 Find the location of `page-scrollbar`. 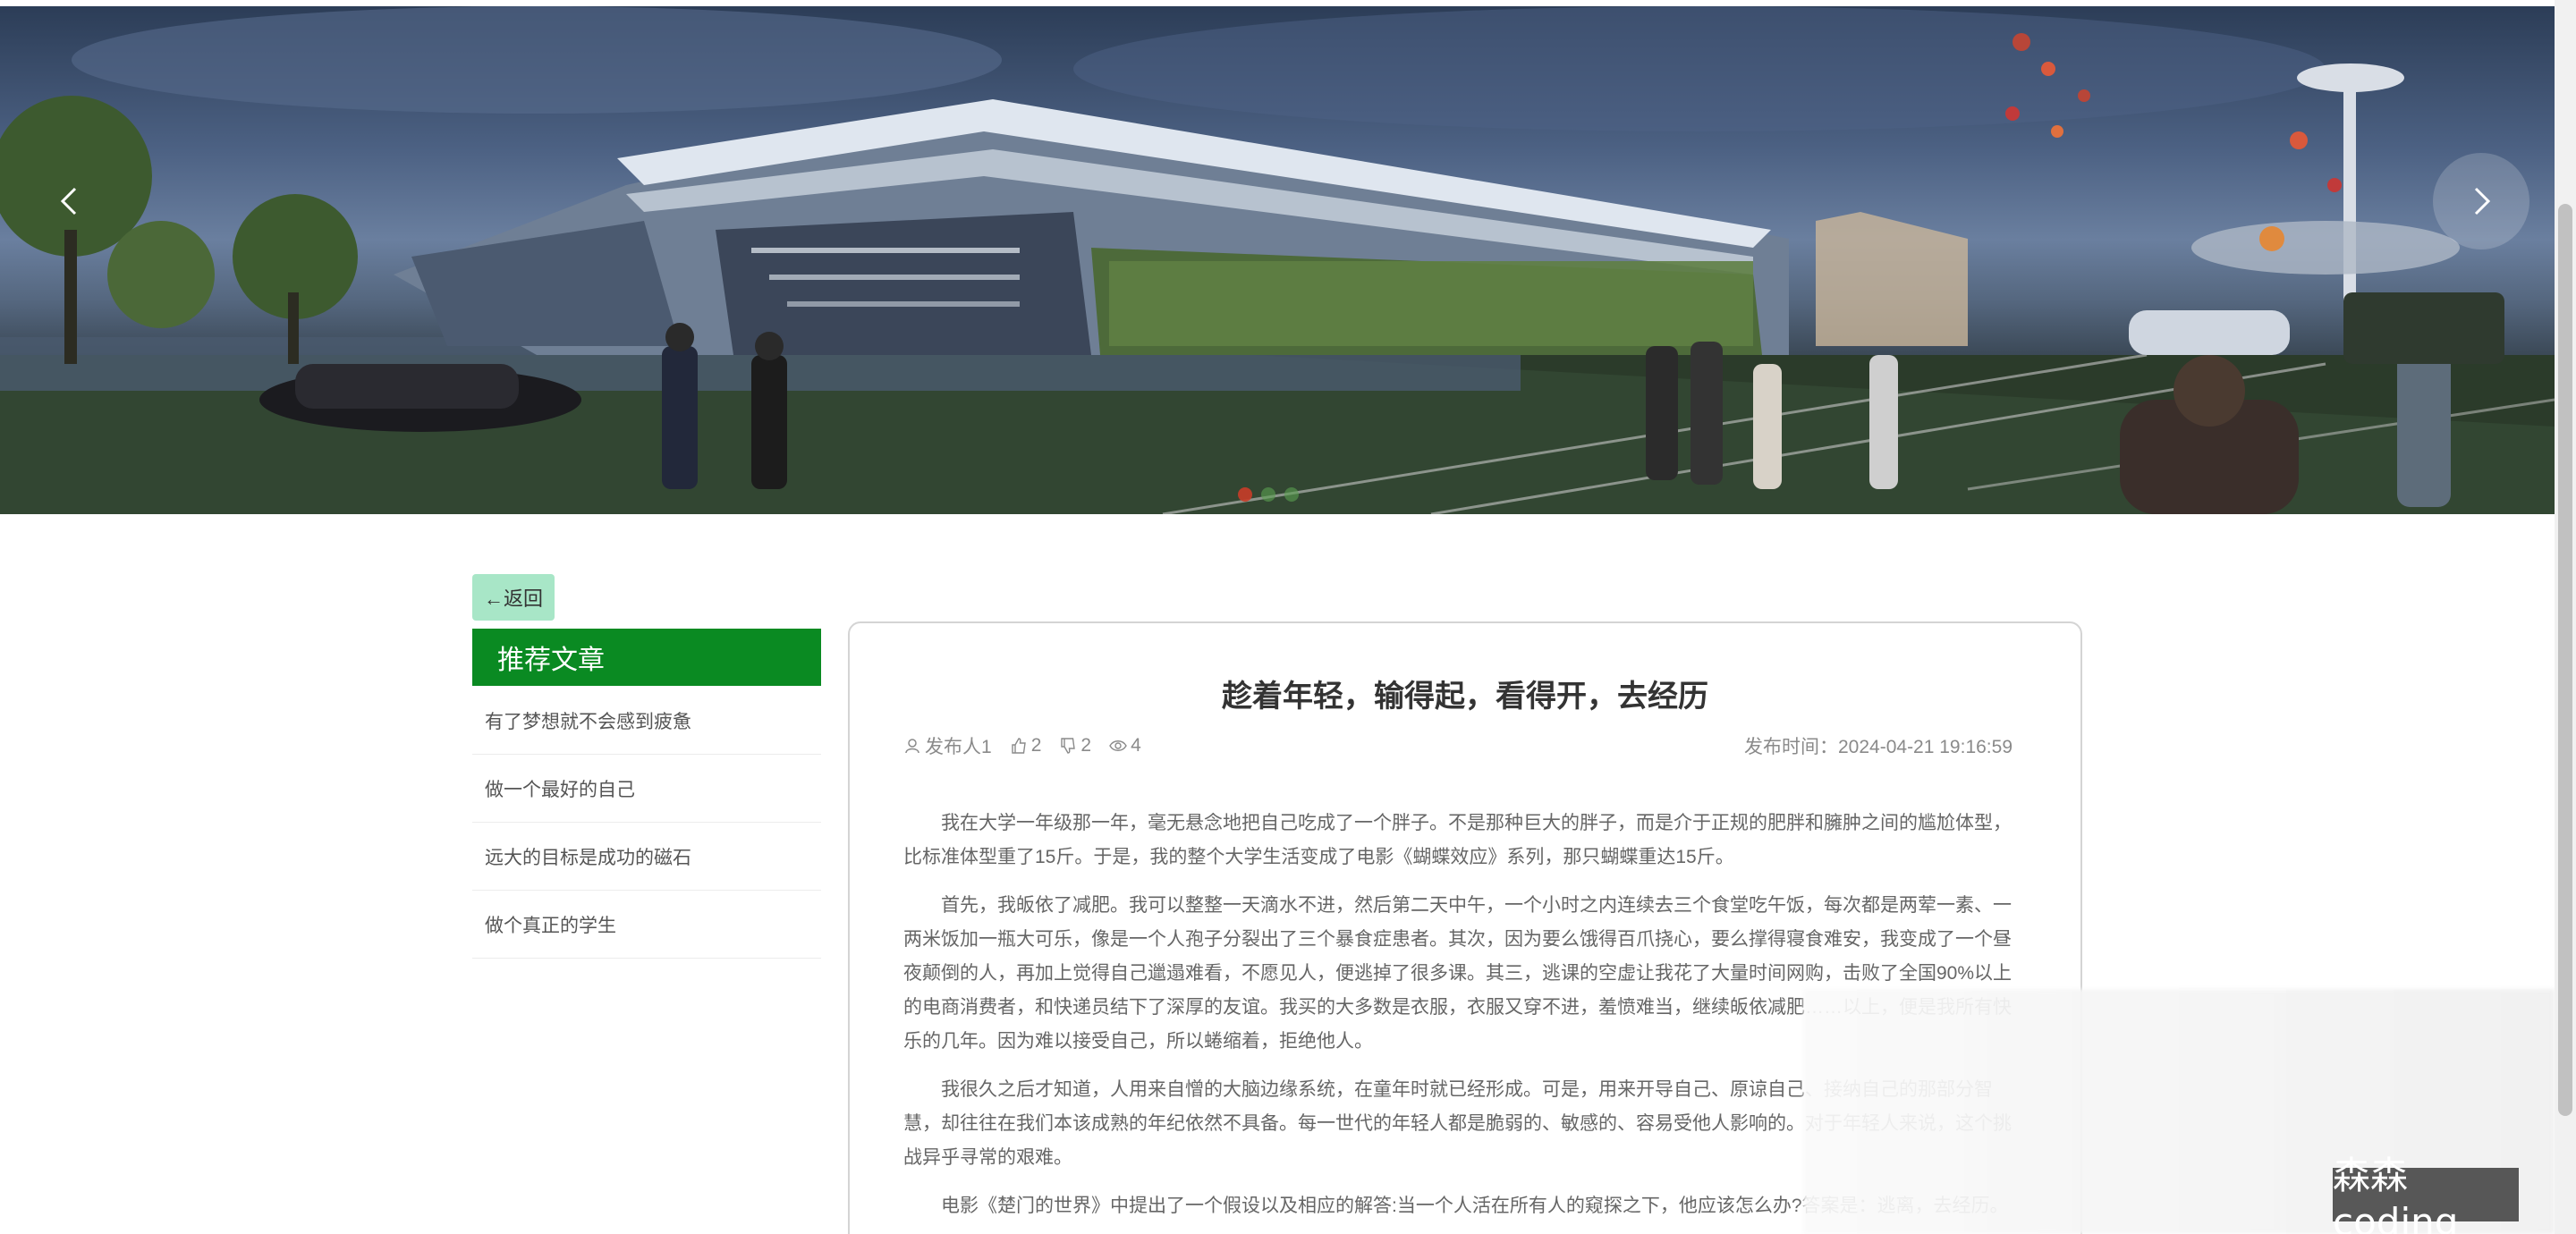

page-scrollbar is located at coordinates (2565, 617).